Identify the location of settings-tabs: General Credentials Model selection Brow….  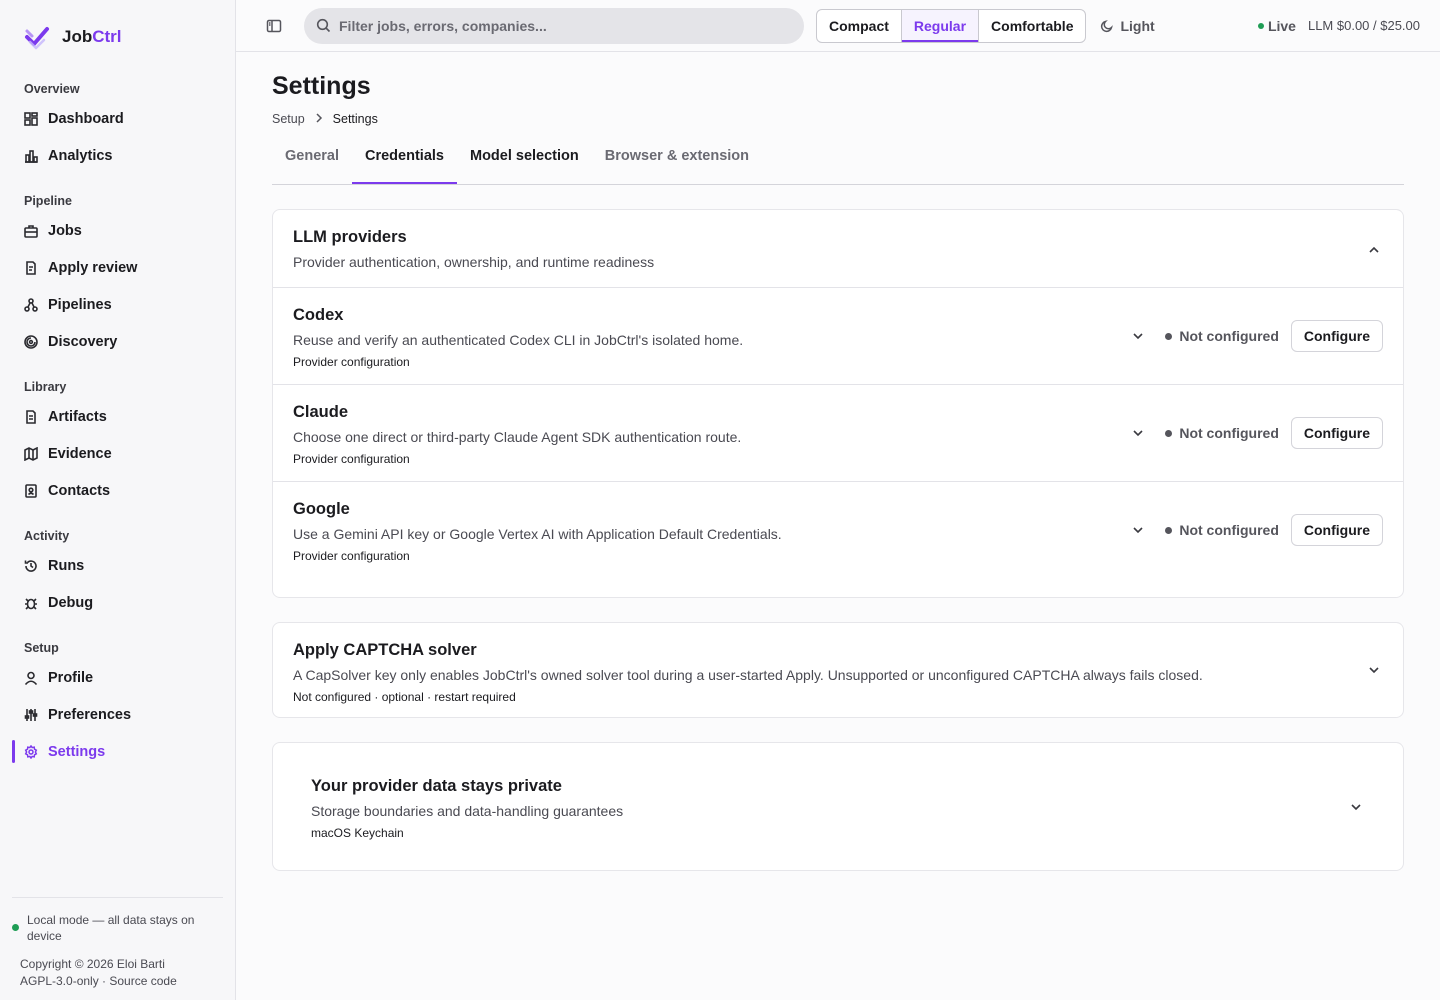
(838, 164).